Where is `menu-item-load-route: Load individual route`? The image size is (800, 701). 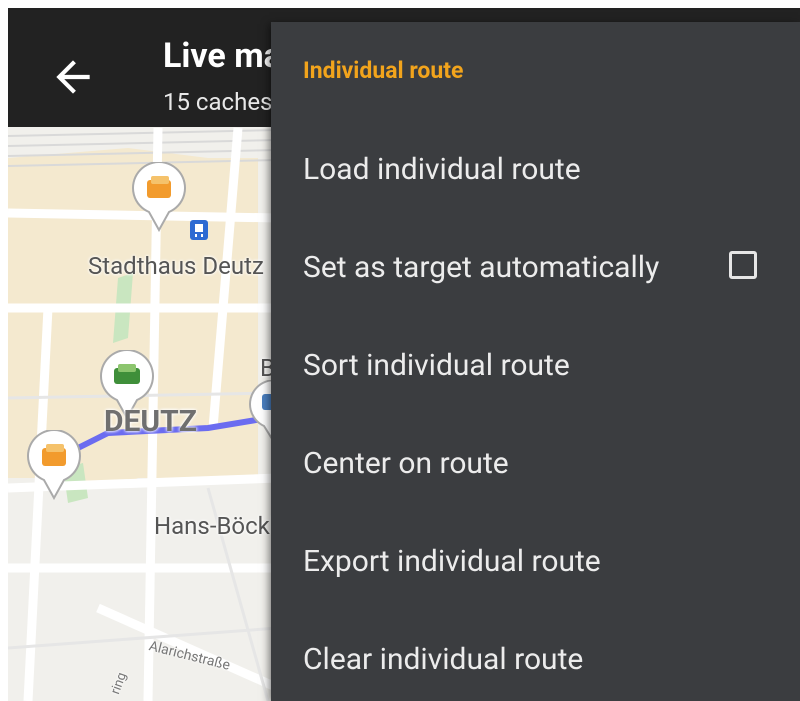 menu-item-load-route: Load individual route is located at coordinates (535, 170).